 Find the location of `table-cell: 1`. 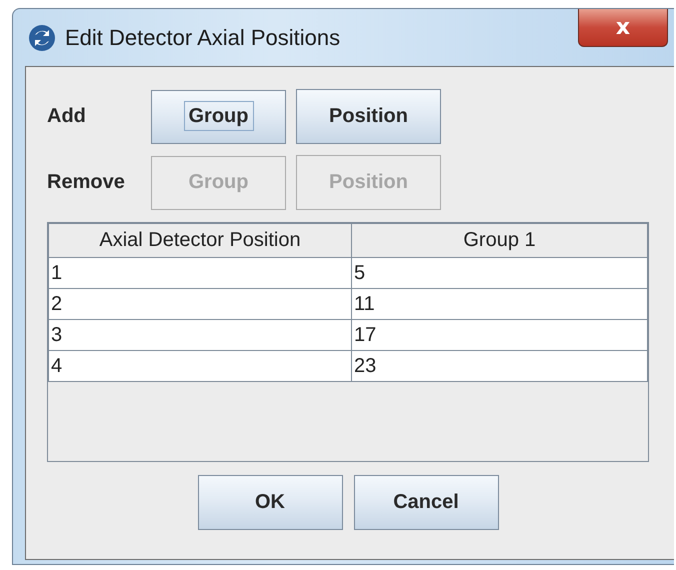

table-cell: 1 is located at coordinates (200, 273).